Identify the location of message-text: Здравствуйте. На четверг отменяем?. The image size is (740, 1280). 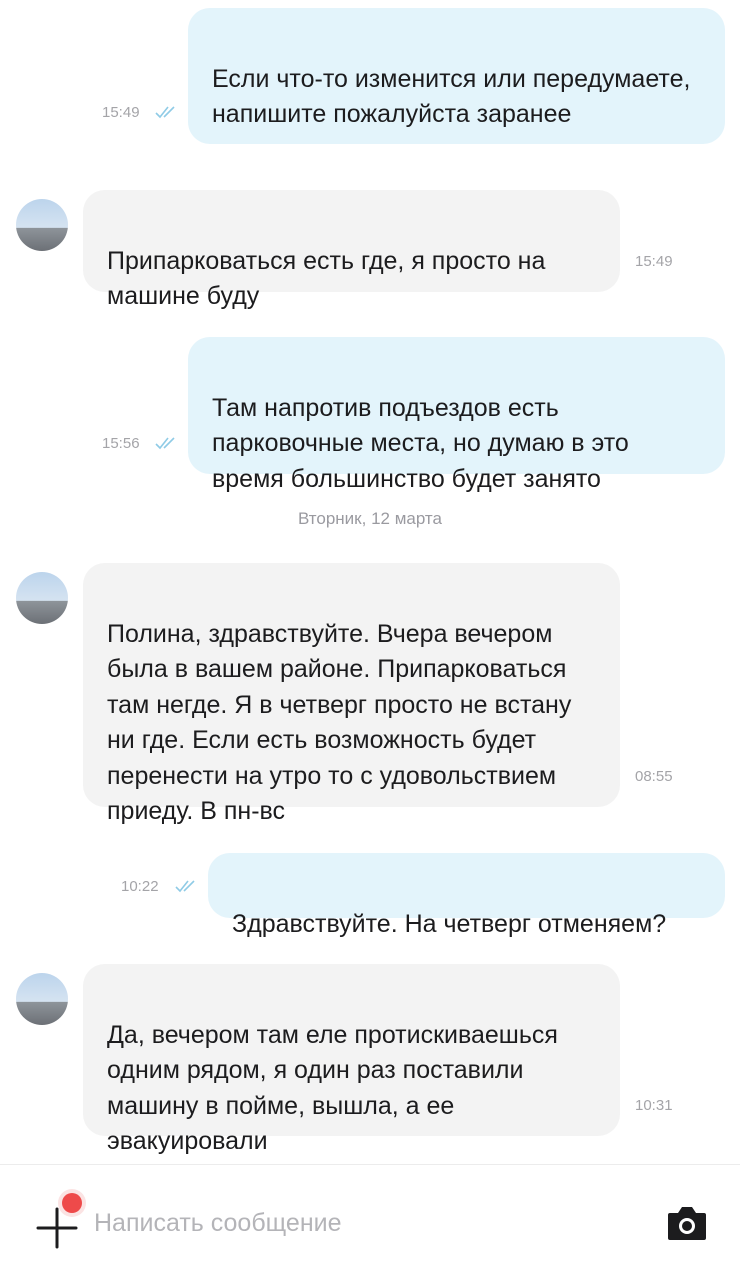
(449, 923).